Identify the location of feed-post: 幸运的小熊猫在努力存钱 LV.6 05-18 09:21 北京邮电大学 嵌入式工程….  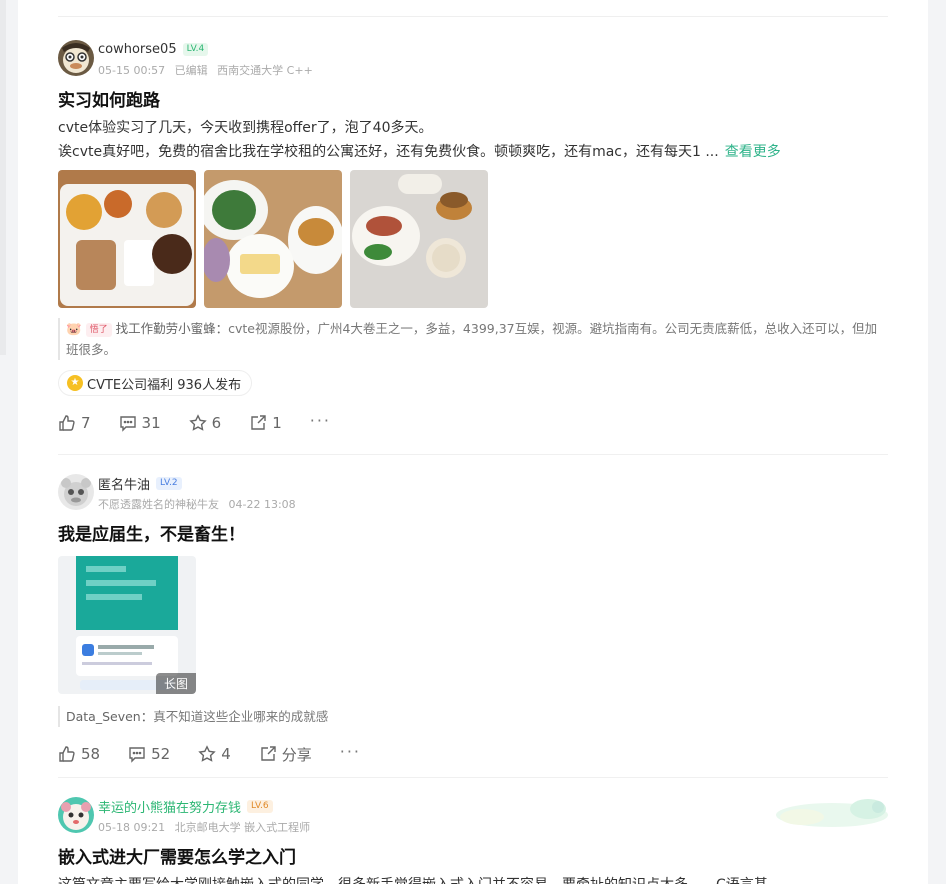
(473, 840).